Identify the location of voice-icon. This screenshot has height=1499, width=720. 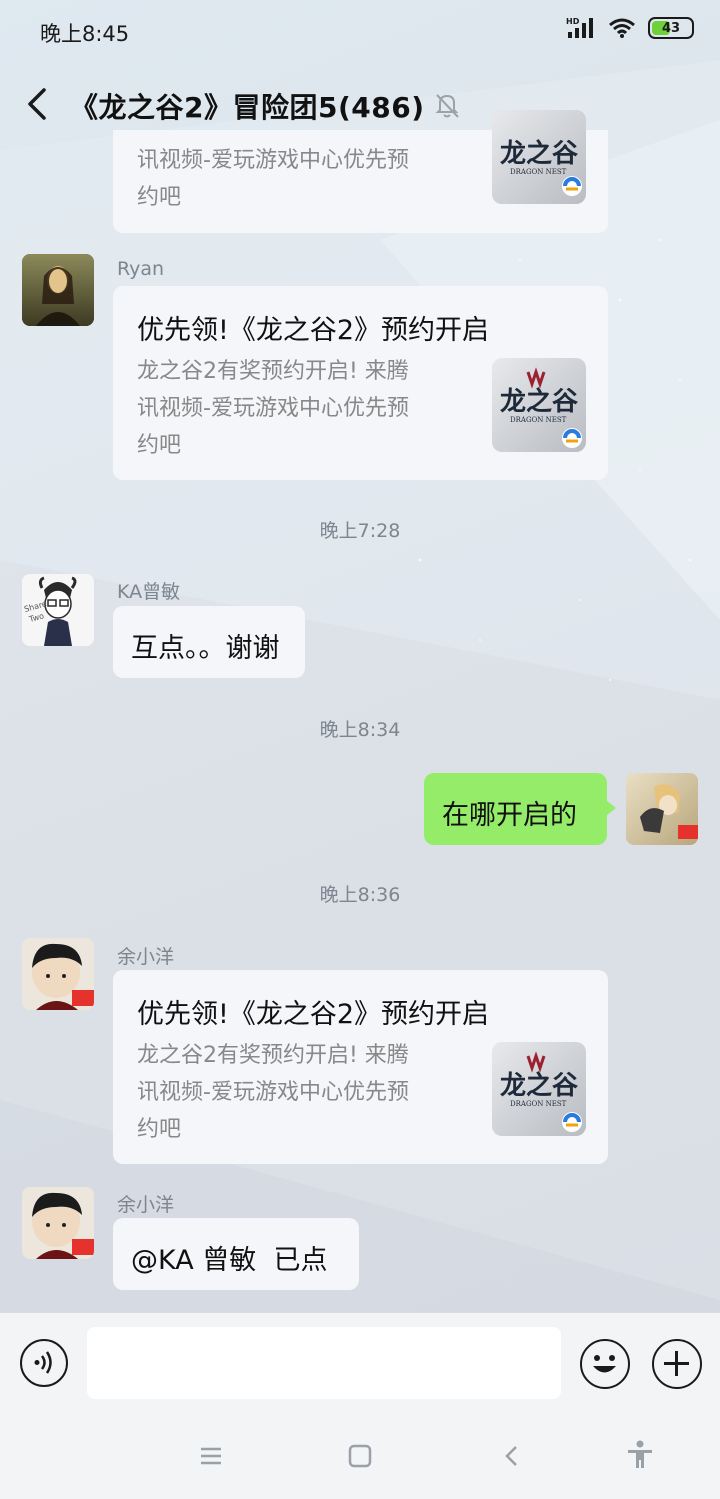
(43, 1362).